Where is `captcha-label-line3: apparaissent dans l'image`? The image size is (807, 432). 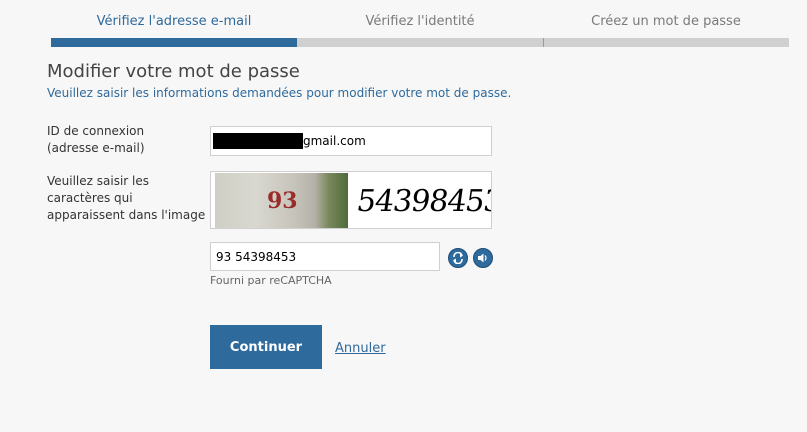
captcha-label-line3: apparaissent dans l'image is located at coordinates (126, 215).